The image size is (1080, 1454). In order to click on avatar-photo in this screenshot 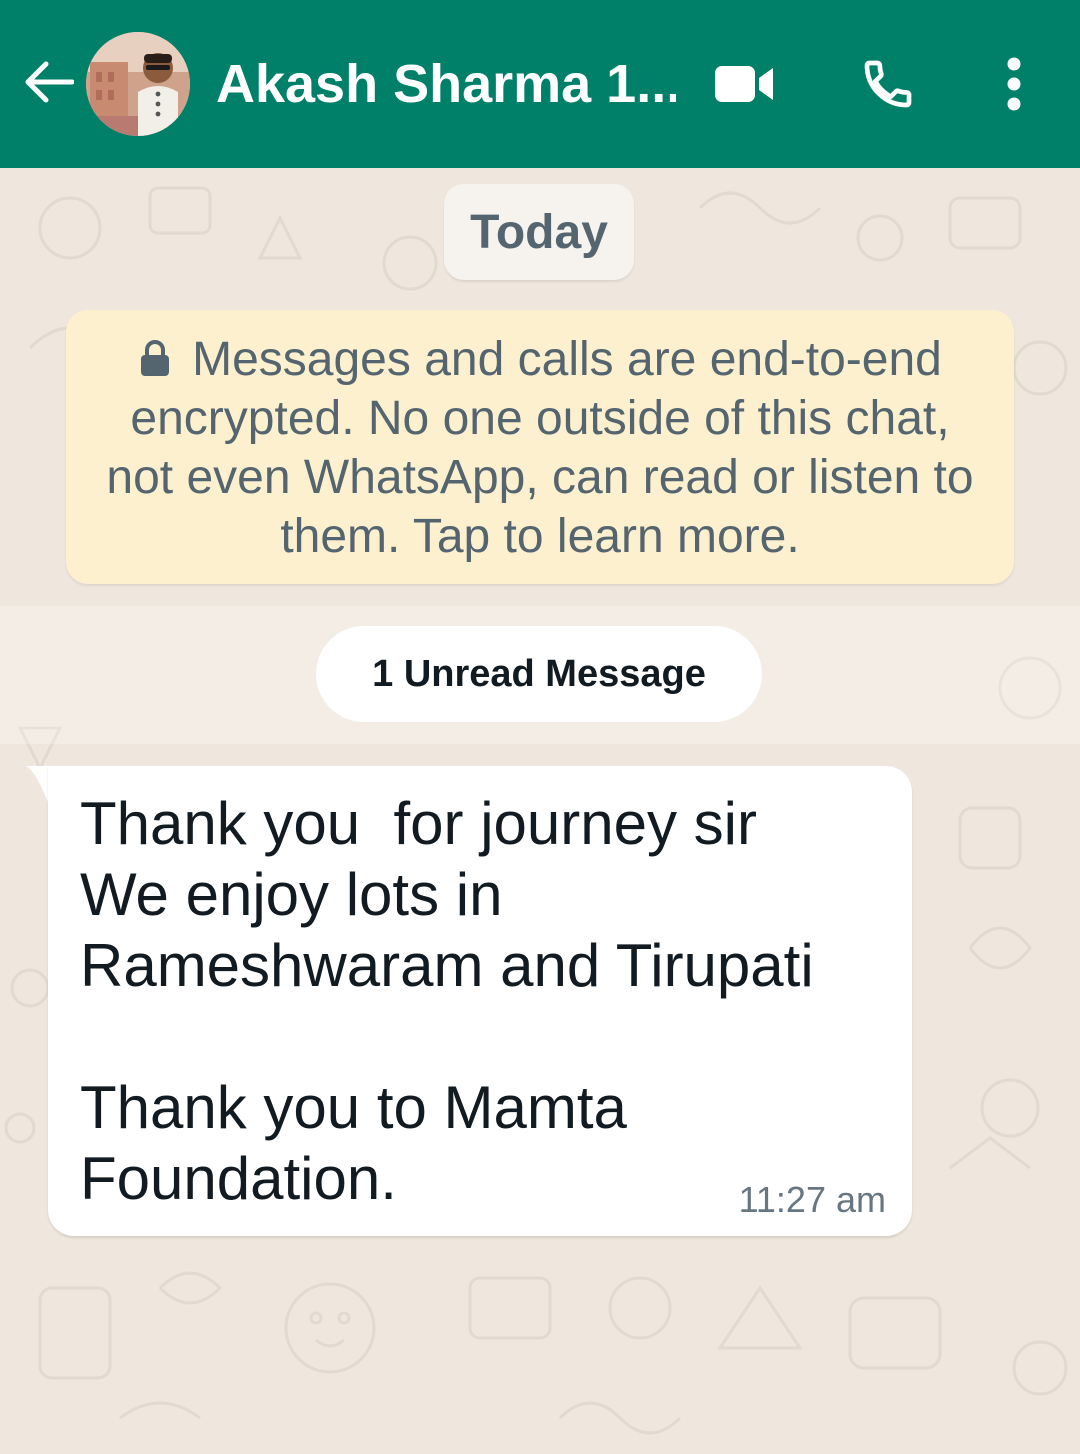, I will do `click(138, 84)`.